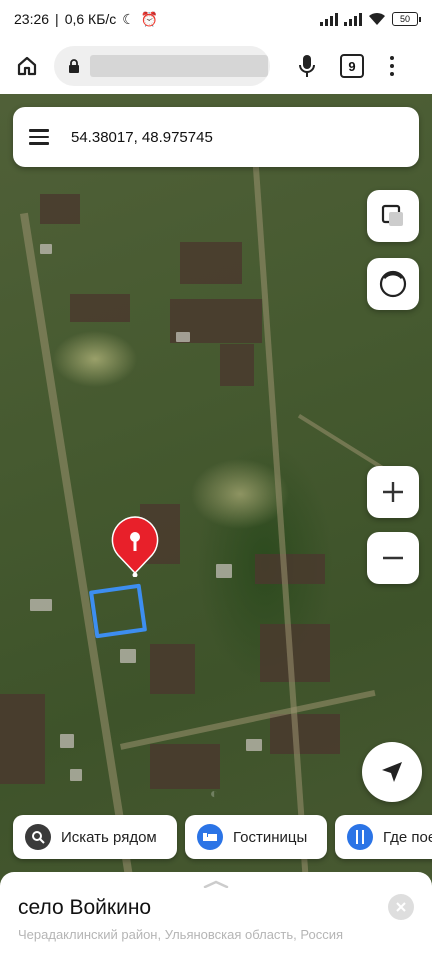  Describe the element at coordinates (216, 19) in the screenshot. I see `status-bar: 23:26 | 0,6 КБ/с ☾ ⏰ 50` at that location.